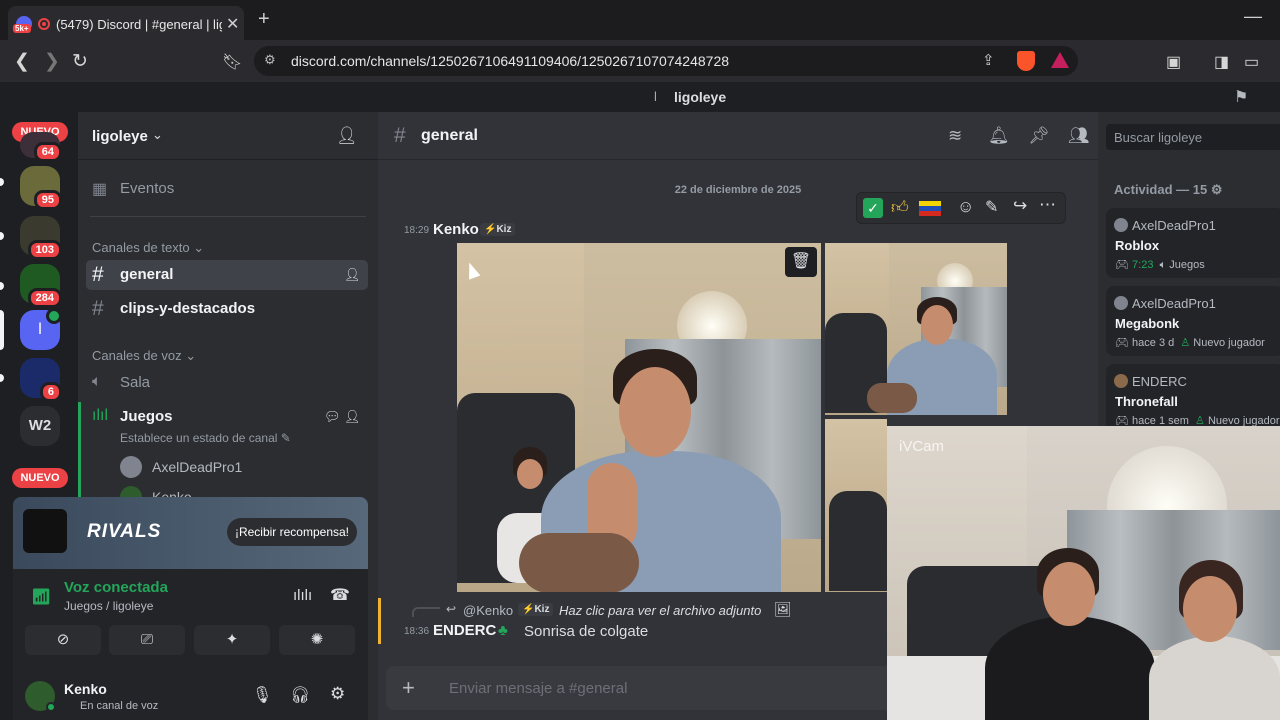 Image resolution: width=1280 pixels, height=720 pixels. What do you see at coordinates (41, 188) in the screenshot?
I see `server-icon: 95` at bounding box center [41, 188].